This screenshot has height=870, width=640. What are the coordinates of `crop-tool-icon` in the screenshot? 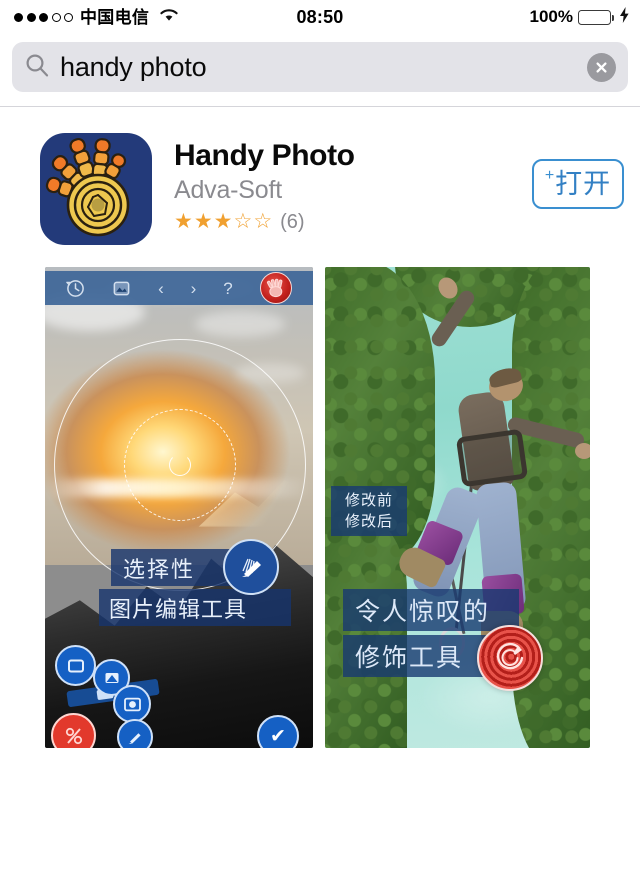 It's located at (75, 665).